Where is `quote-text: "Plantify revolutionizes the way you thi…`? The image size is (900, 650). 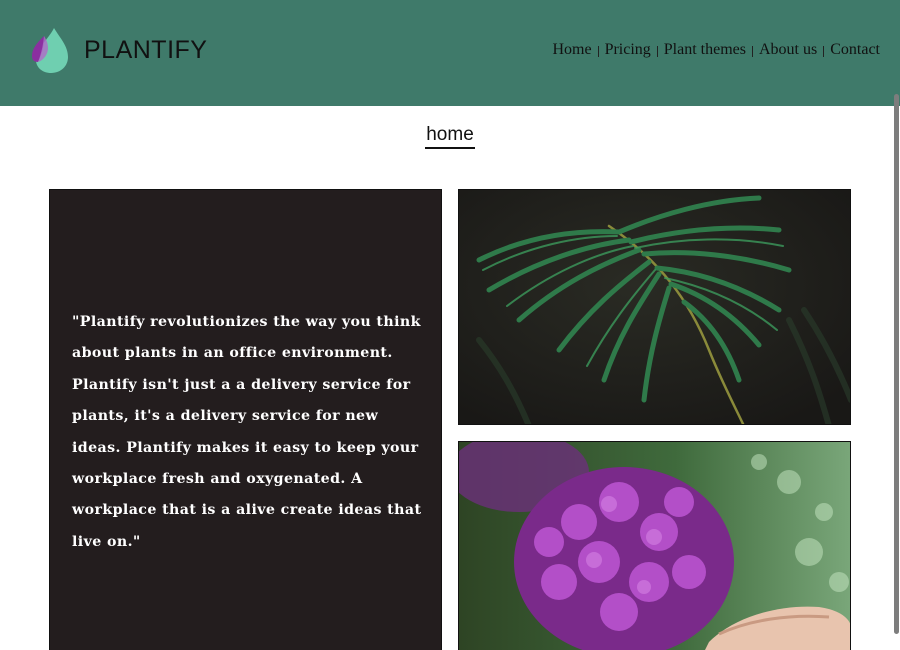
quote-text: "Plantify revolutionizes the way you thi… is located at coordinates (247, 432).